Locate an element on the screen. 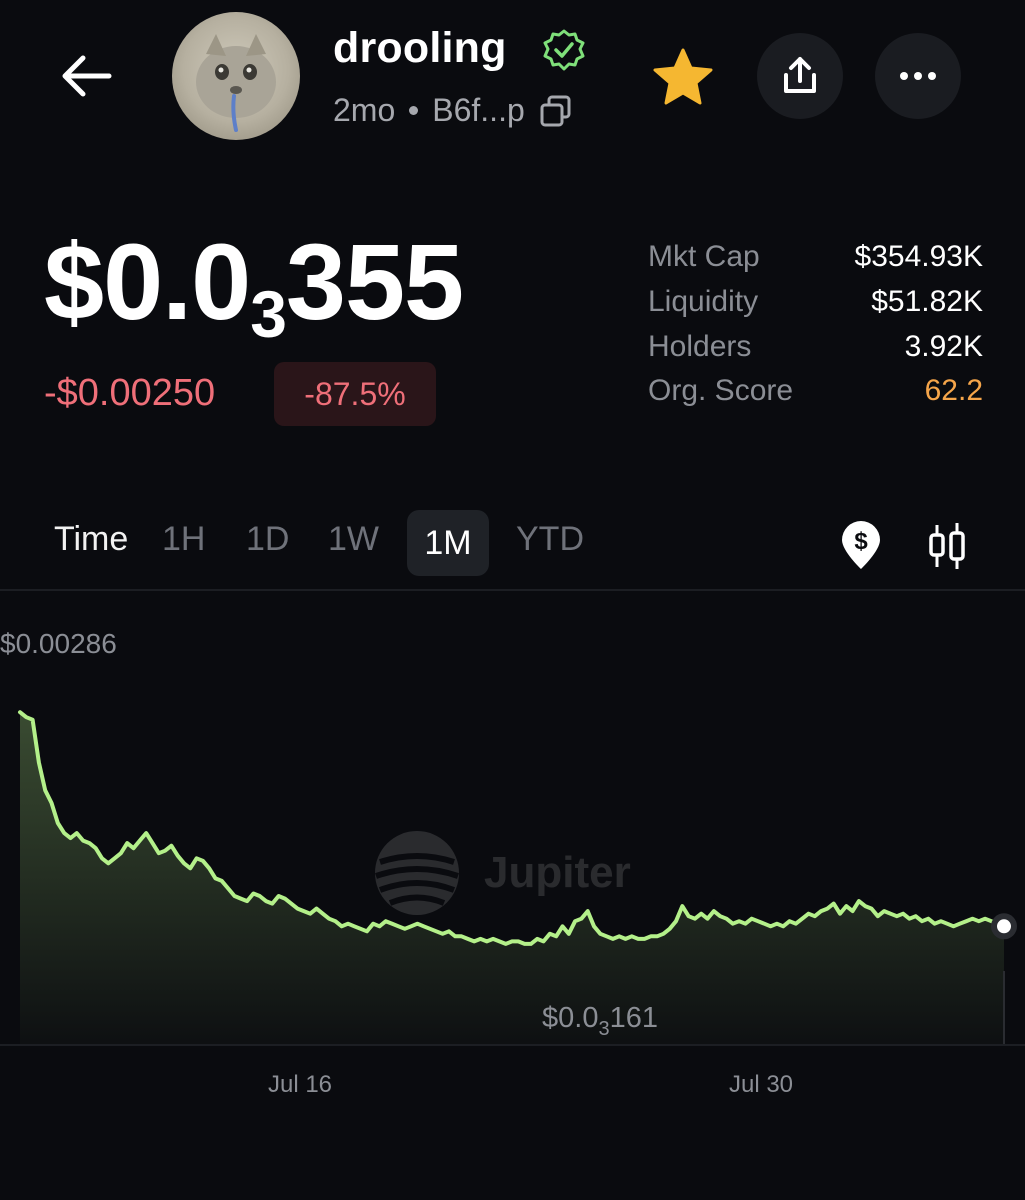  price-zeros-subscript: 3 is located at coordinates (268, 314).